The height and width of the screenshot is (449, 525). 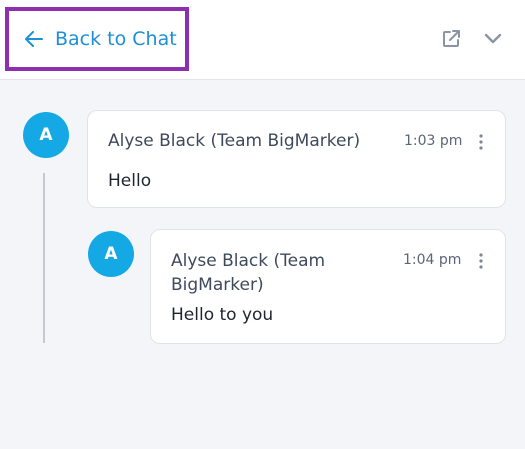 What do you see at coordinates (451, 39) in the screenshot?
I see `external-link-icon` at bounding box center [451, 39].